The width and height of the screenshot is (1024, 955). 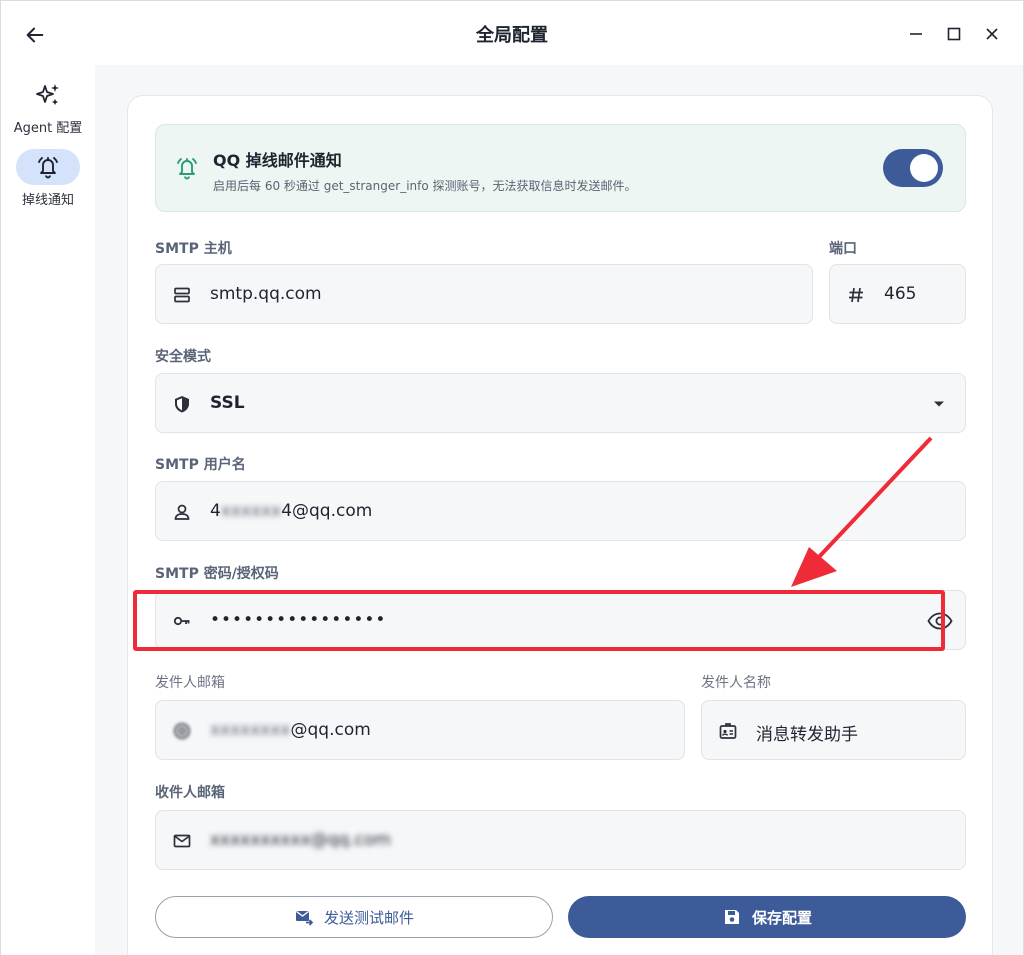 What do you see at coordinates (862, 511) in the screenshot?
I see `annotation-arrow-icon` at bounding box center [862, 511].